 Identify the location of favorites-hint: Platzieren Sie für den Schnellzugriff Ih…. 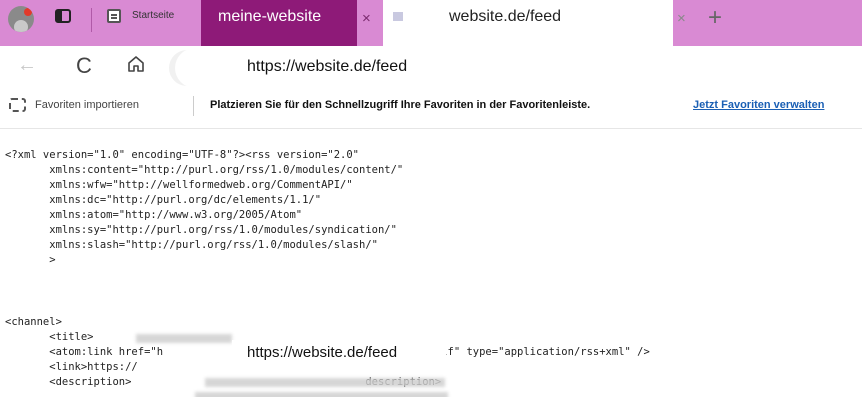
(400, 105).